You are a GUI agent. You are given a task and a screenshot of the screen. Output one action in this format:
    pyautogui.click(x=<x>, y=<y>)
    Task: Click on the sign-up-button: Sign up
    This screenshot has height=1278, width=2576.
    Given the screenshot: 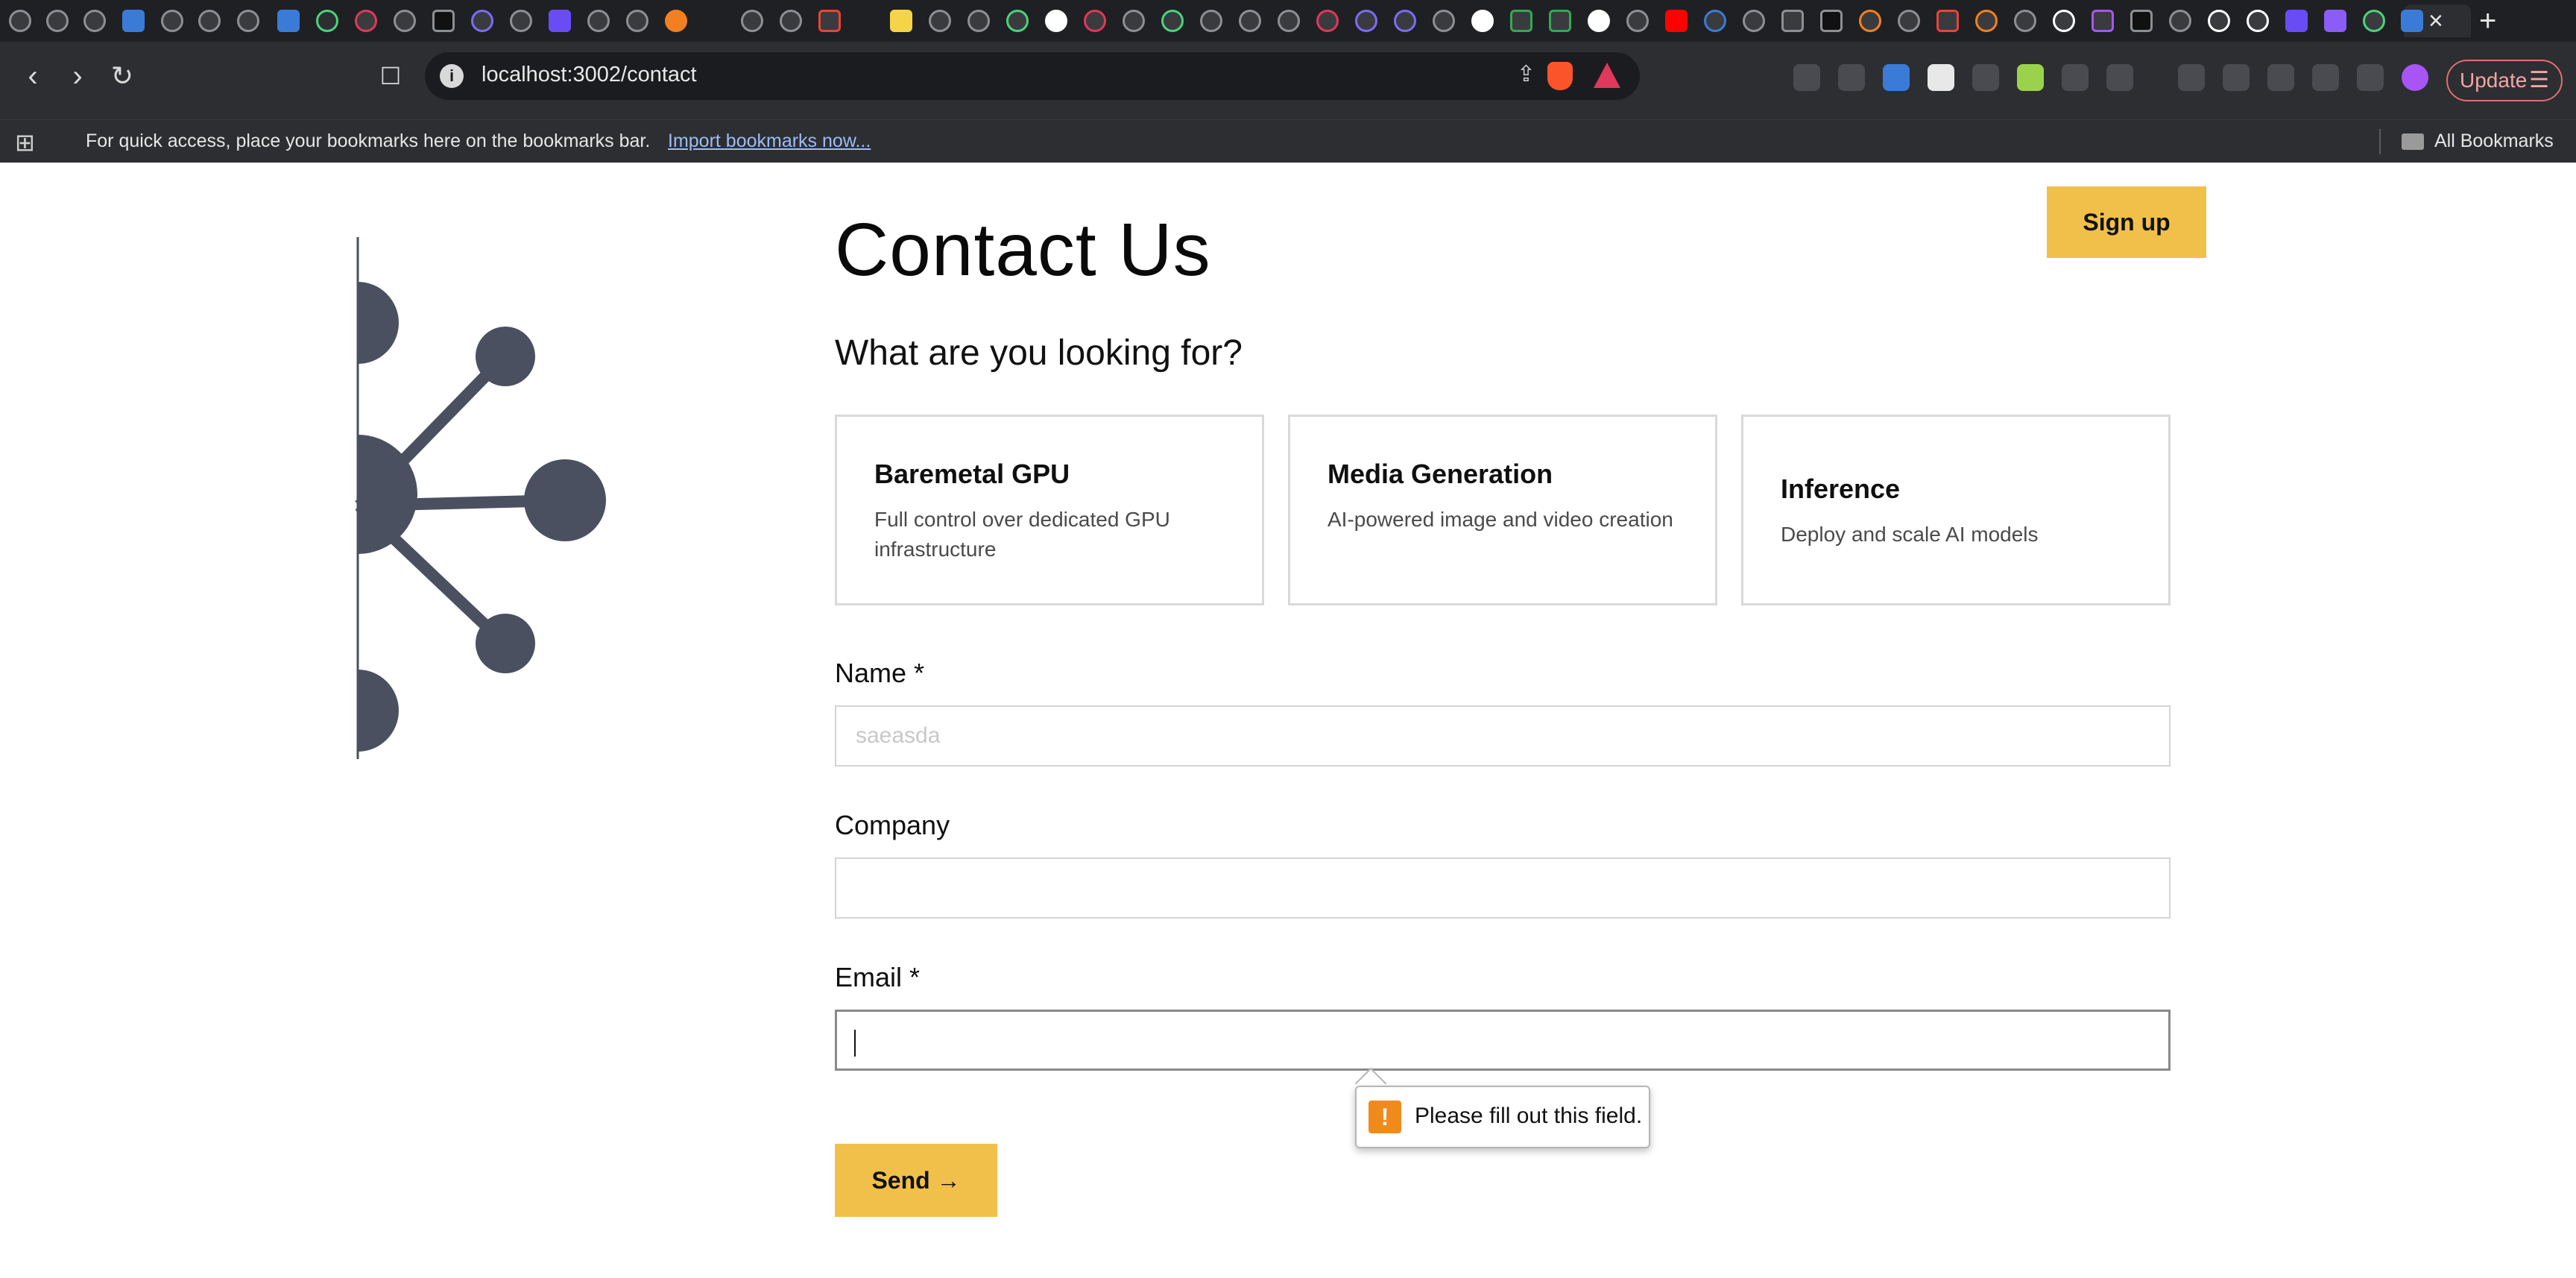 What is the action you would take?
    pyautogui.click(x=2126, y=222)
    